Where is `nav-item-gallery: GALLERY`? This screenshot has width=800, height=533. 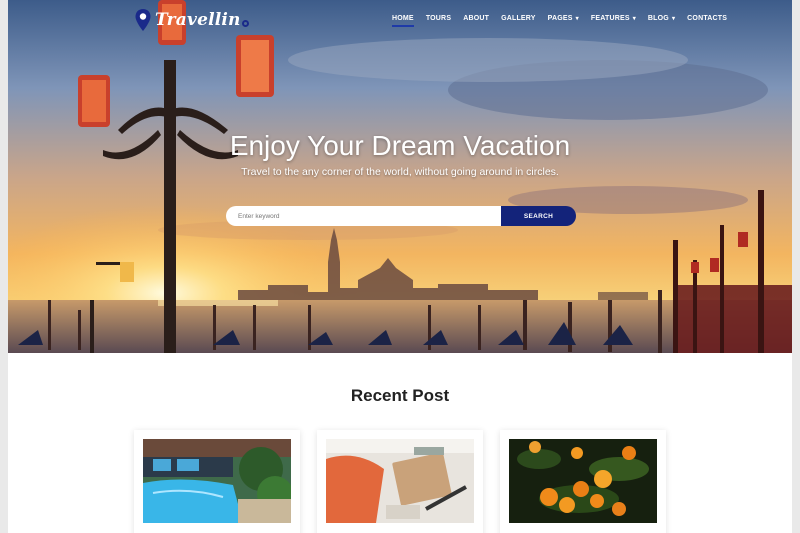 nav-item-gallery: GALLERY is located at coordinates (518, 18).